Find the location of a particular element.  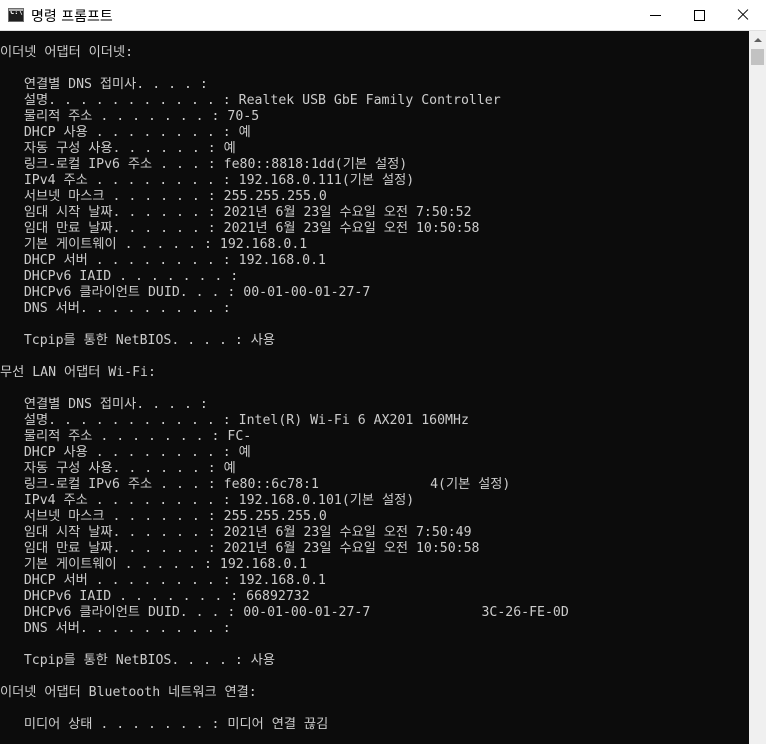

close-button is located at coordinates (743, 15).